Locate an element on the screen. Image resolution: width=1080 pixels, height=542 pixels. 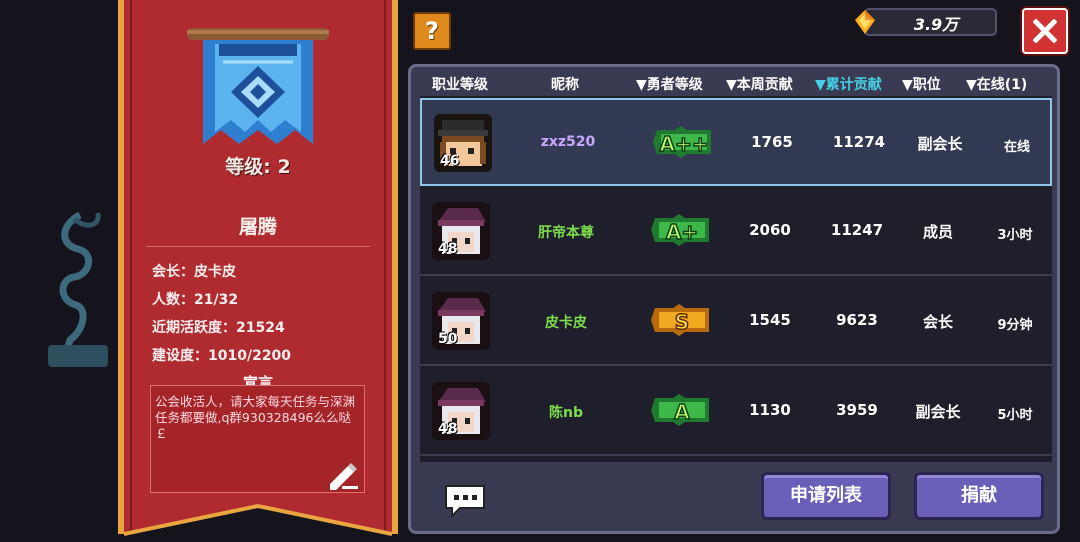
member-row: 48 肝帝本尊 A+ 2060 11247 成员 3小时 is located at coordinates (736, 232).